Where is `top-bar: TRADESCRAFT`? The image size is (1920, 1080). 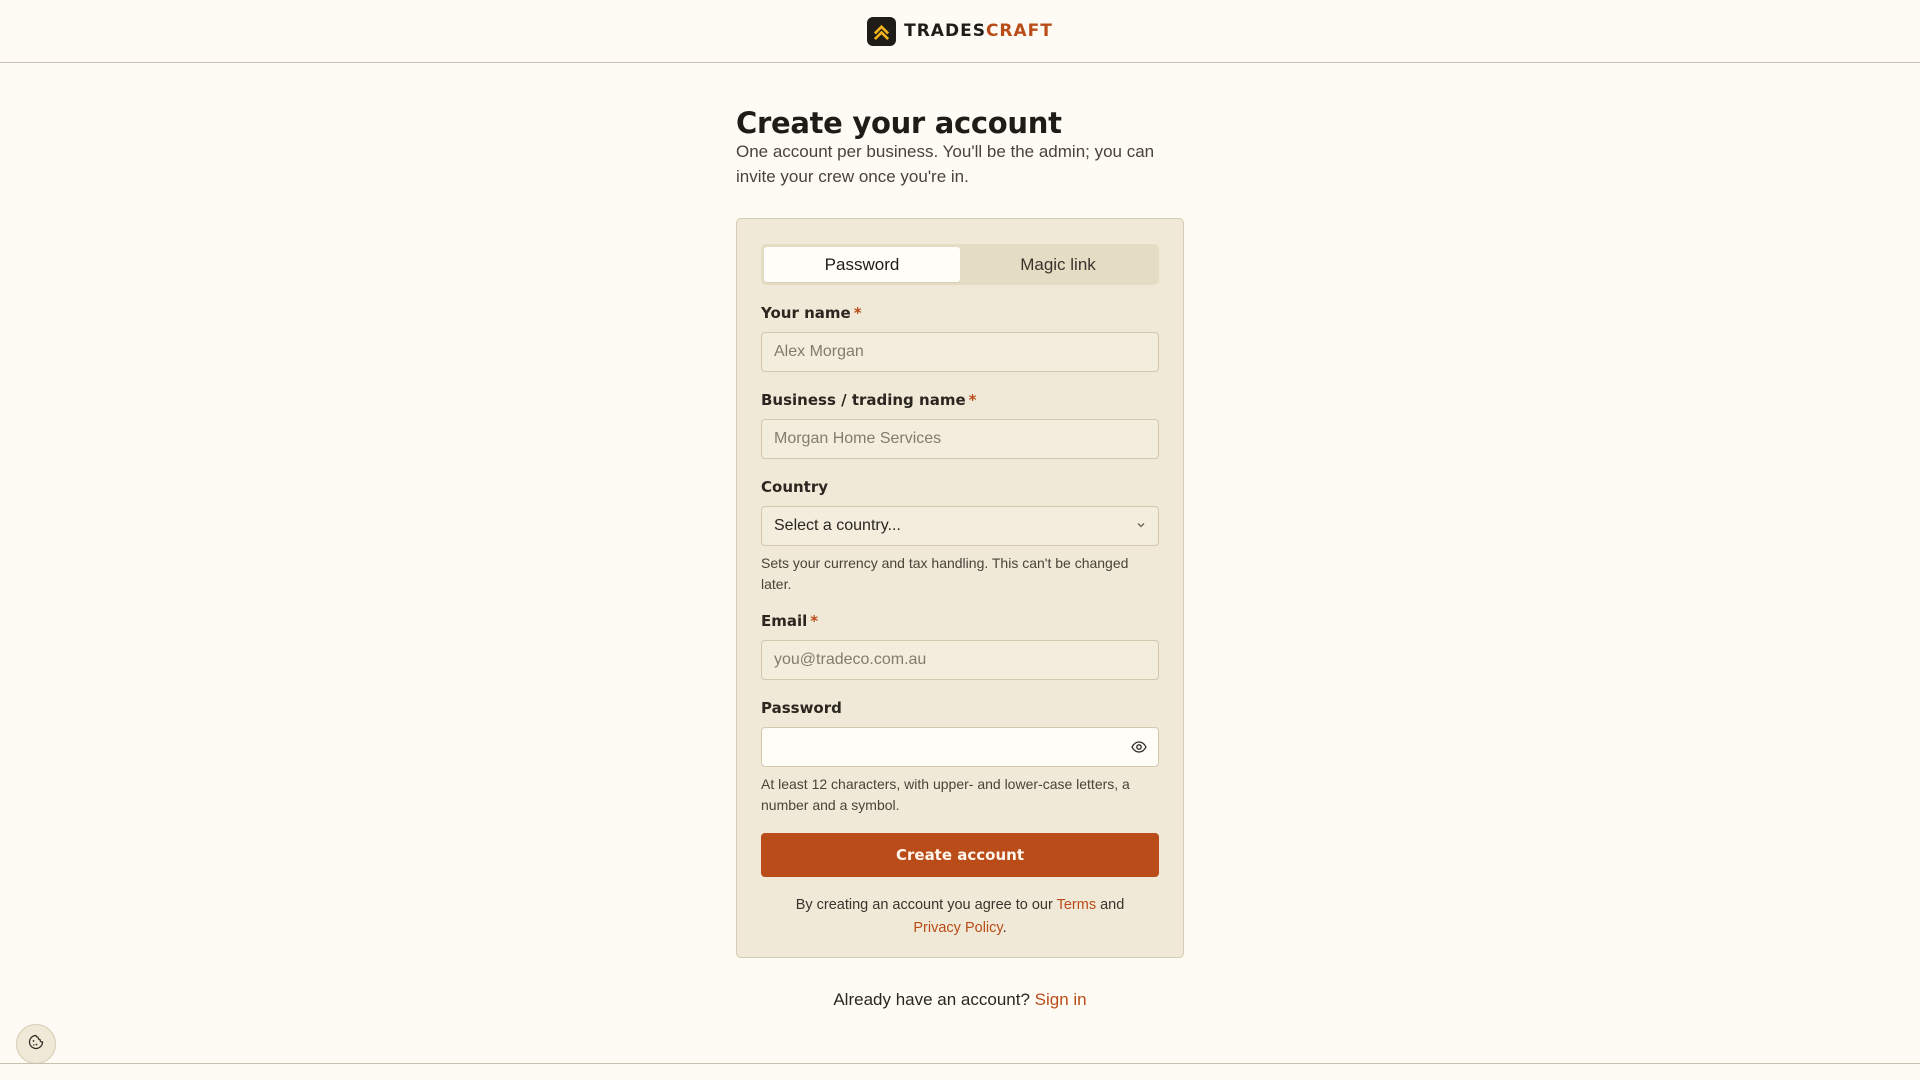 top-bar: TRADESCRAFT is located at coordinates (960, 31).